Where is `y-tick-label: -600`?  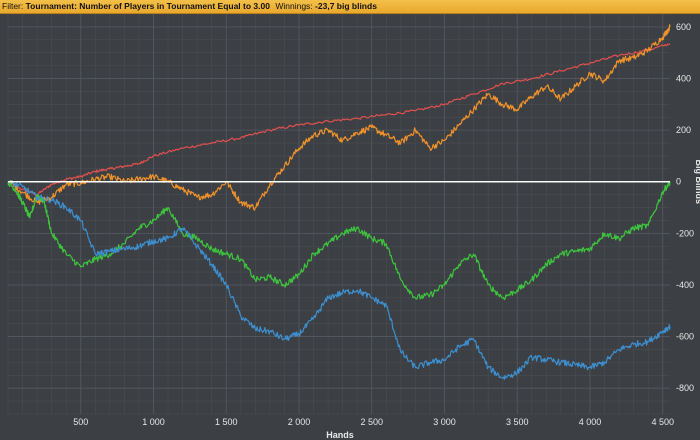 y-tick-label: -600 is located at coordinates (685, 337).